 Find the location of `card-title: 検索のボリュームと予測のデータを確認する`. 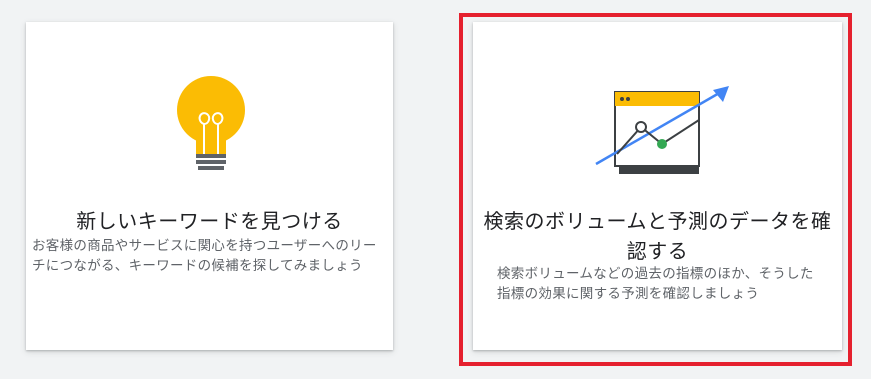

card-title: 検索のボリュームと予測のデータを確認する is located at coordinates (657, 236).